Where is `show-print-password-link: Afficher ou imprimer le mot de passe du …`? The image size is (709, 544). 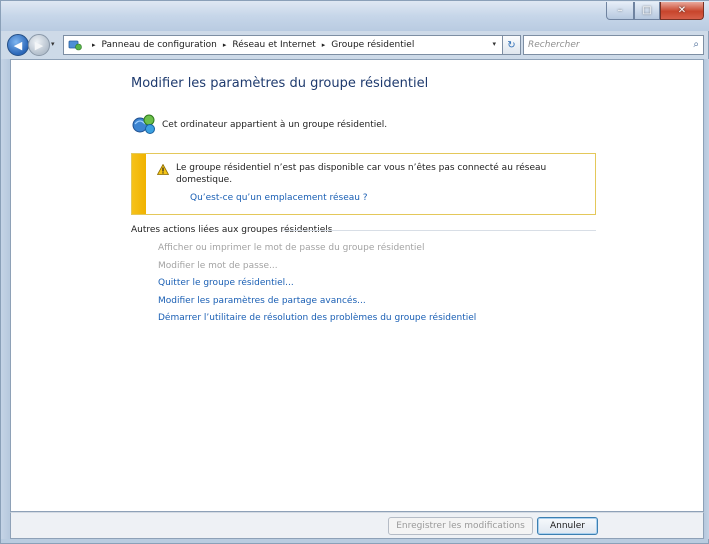 show-print-password-link: Afficher ou imprimer le mot de passe du … is located at coordinates (291, 248).